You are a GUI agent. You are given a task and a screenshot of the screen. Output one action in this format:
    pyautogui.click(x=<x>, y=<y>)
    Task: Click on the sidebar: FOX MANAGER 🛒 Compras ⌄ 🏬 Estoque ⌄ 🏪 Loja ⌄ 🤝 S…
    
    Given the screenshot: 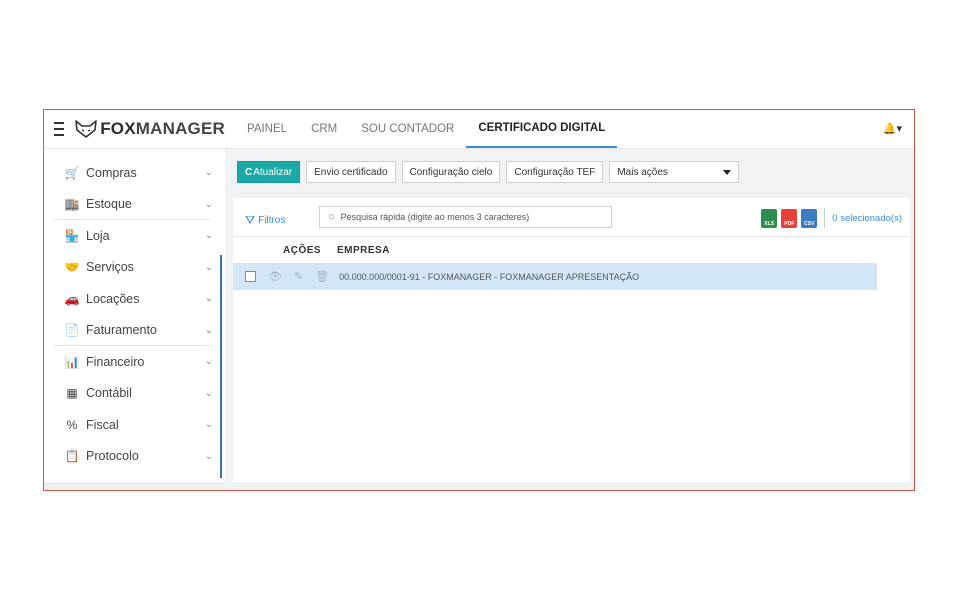 What is the action you would take?
    pyautogui.click(x=134, y=300)
    